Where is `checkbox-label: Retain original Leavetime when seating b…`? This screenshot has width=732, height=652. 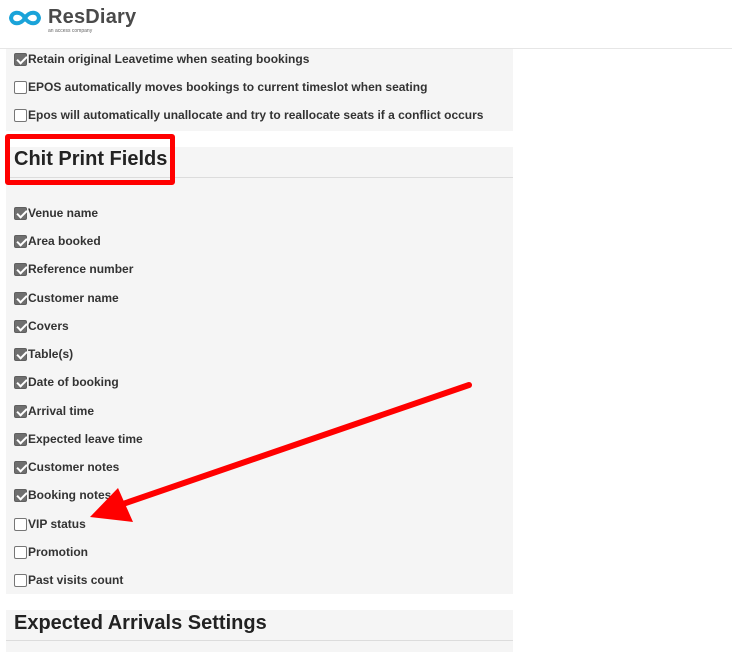 checkbox-label: Retain original Leavetime when seating b… is located at coordinates (169, 59).